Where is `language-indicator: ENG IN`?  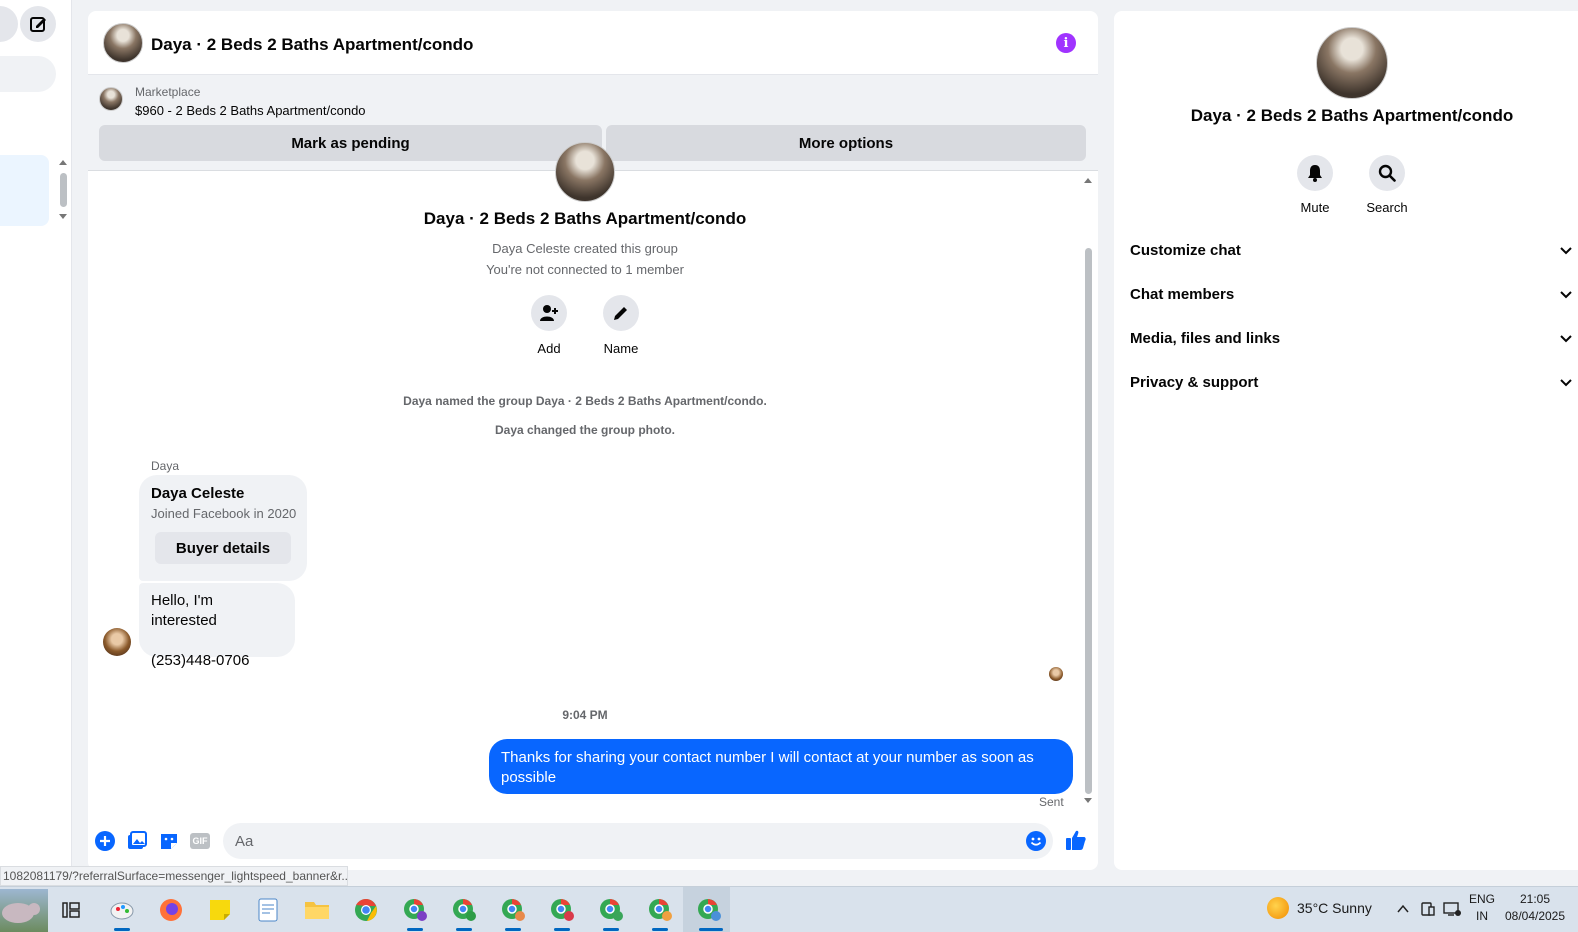 language-indicator: ENG IN is located at coordinates (1482, 907).